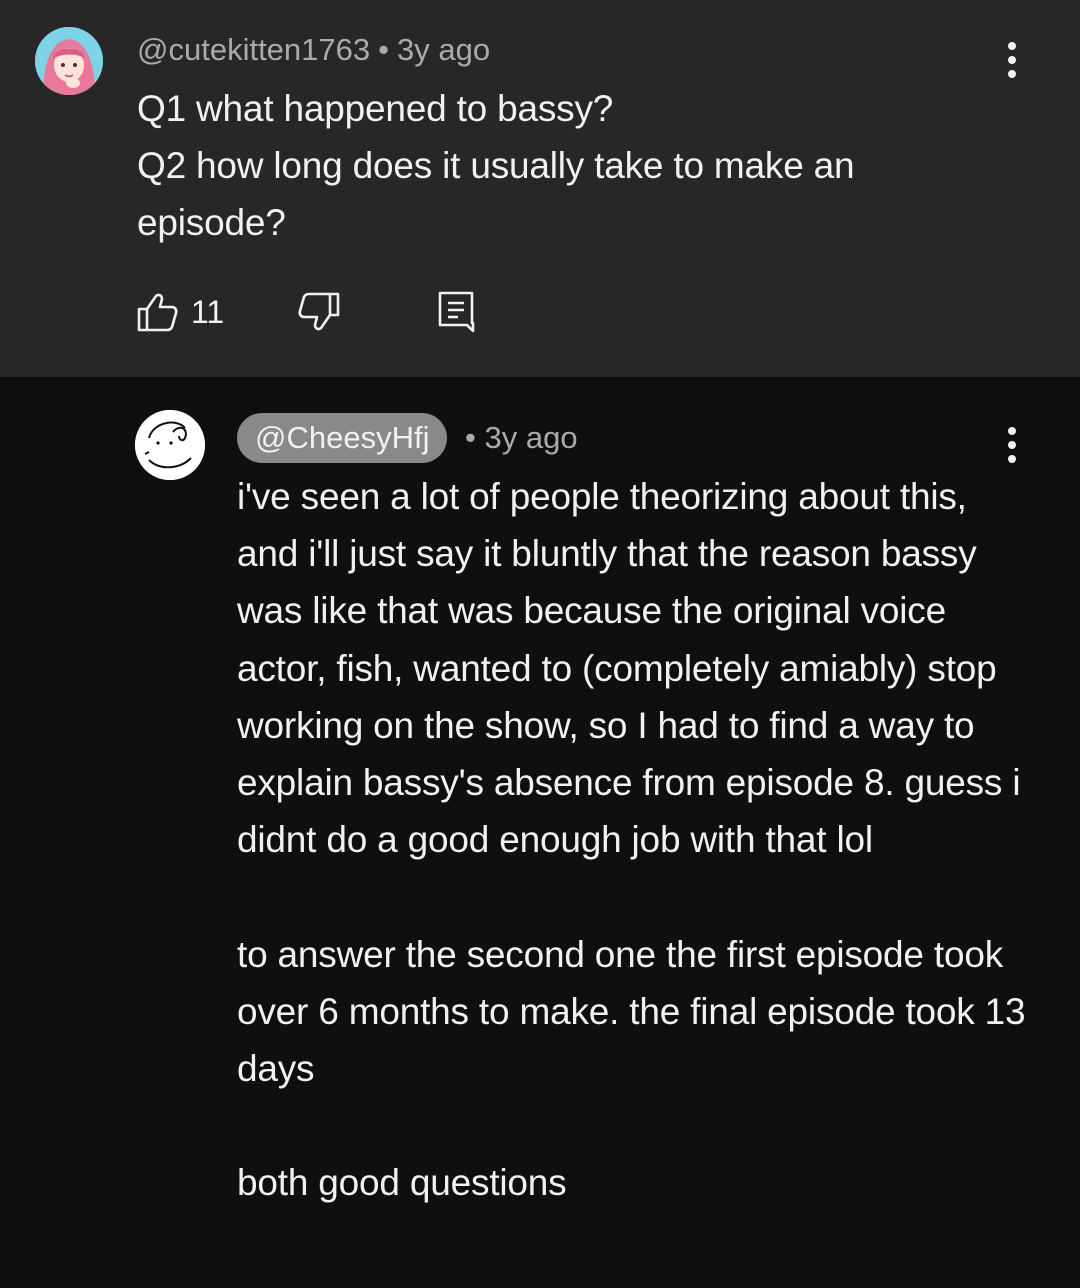  What do you see at coordinates (179, 312) in the screenshot?
I see `like-button: 11` at bounding box center [179, 312].